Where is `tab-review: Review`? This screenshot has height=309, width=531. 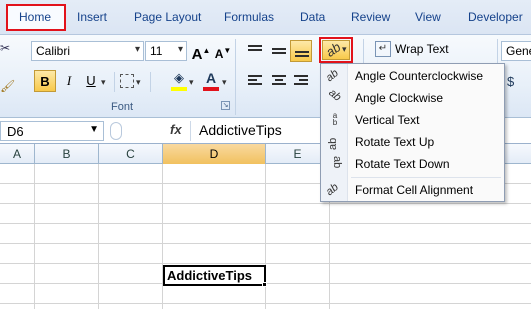
tab-review: Review is located at coordinates (370, 17).